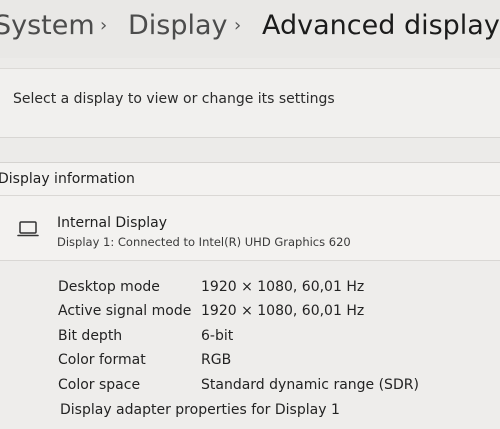 This screenshot has width=500, height=429. What do you see at coordinates (109, 287) in the screenshot?
I see `desktop-mode-label: Desktop mode` at bounding box center [109, 287].